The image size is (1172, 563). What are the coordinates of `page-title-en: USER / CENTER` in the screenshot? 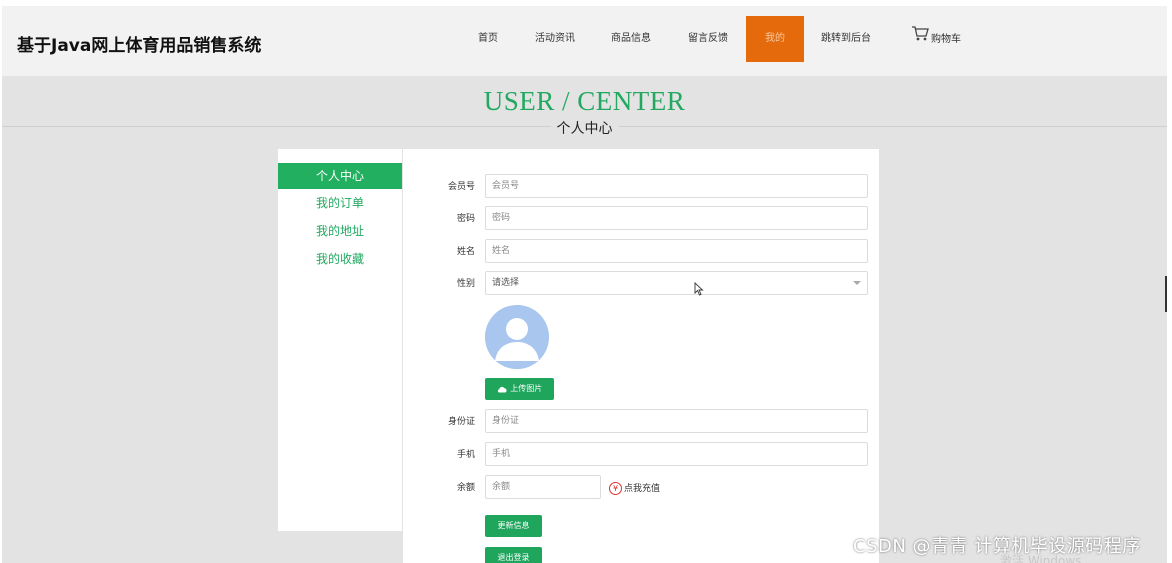 It's located at (584, 101).